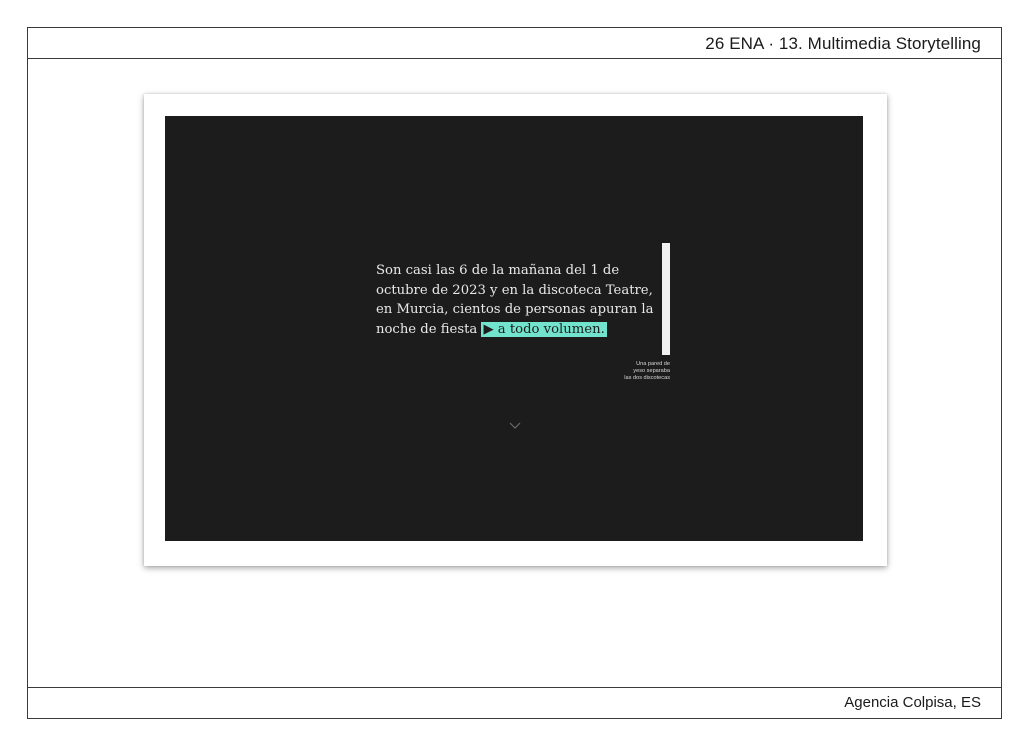  What do you see at coordinates (653, 364) in the screenshot?
I see `wall-caption-line: Una pared de` at bounding box center [653, 364].